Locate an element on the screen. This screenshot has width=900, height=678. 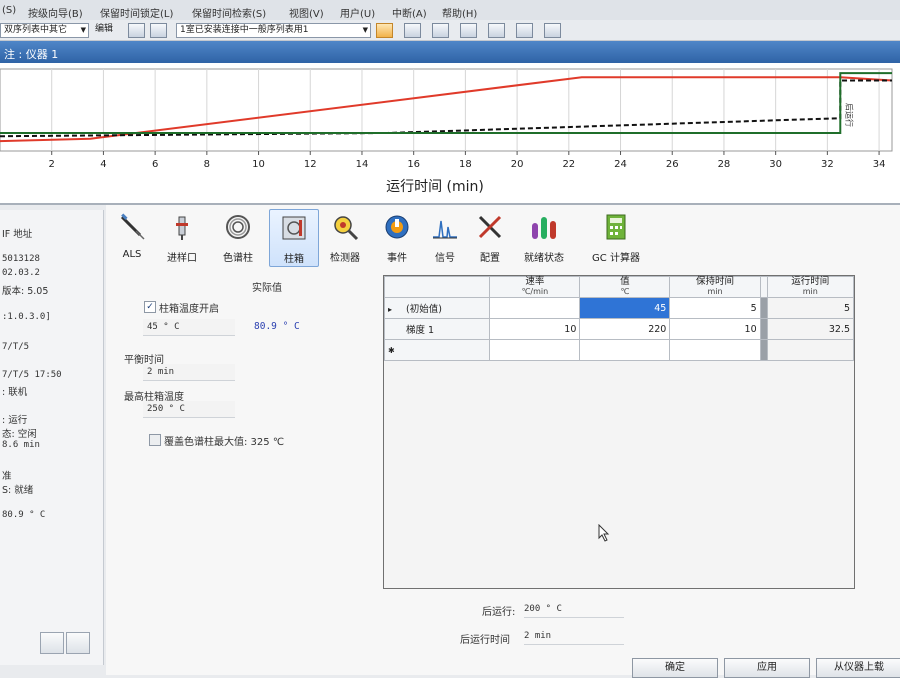
x-tick-label: 26 is located at coordinates (672, 164).